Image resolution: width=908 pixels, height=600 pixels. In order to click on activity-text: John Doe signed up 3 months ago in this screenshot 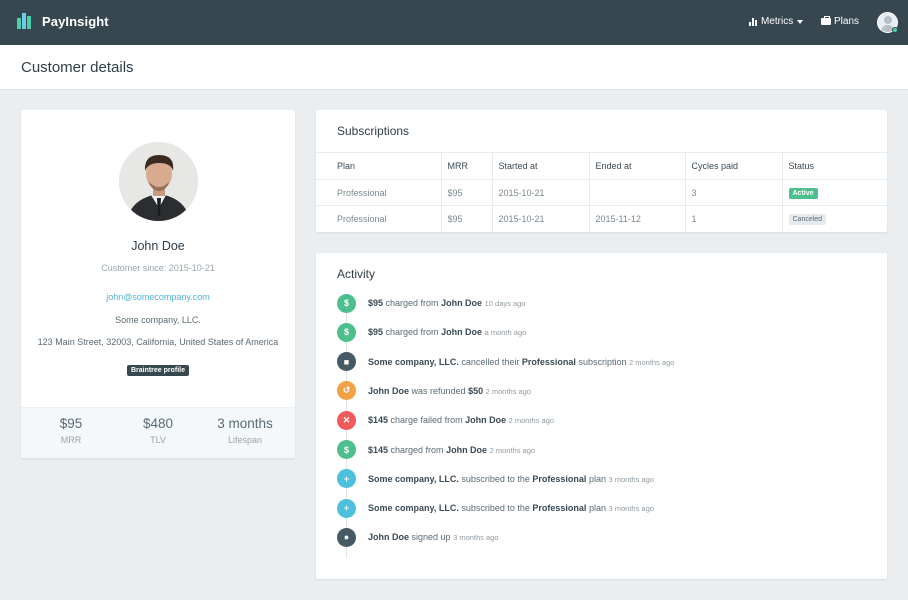, I will do `click(433, 537)`.